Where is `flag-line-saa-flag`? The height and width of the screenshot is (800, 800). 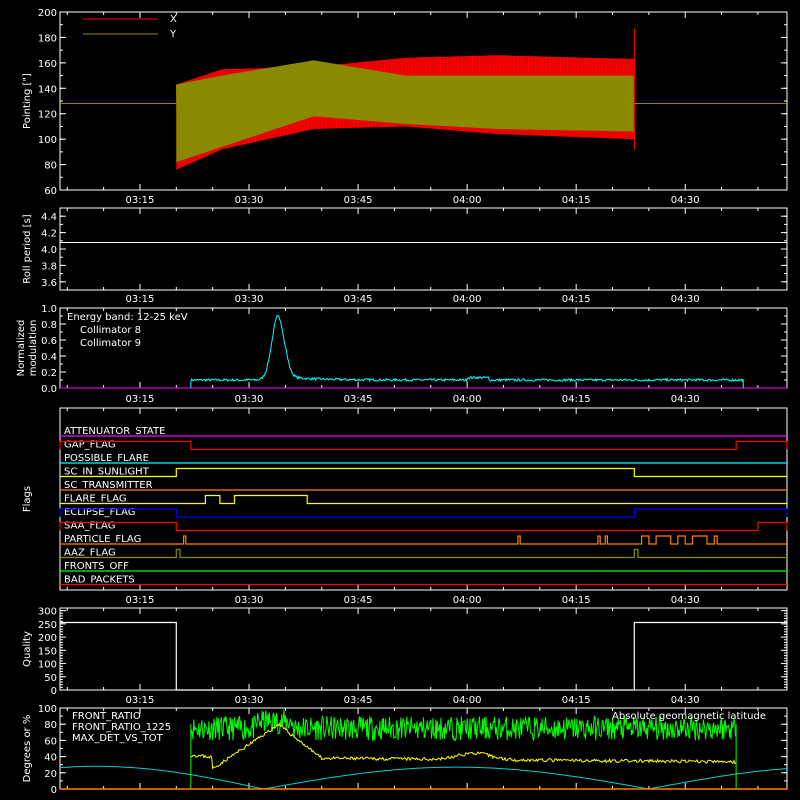
flag-line-saa-flag is located at coordinates (423, 526).